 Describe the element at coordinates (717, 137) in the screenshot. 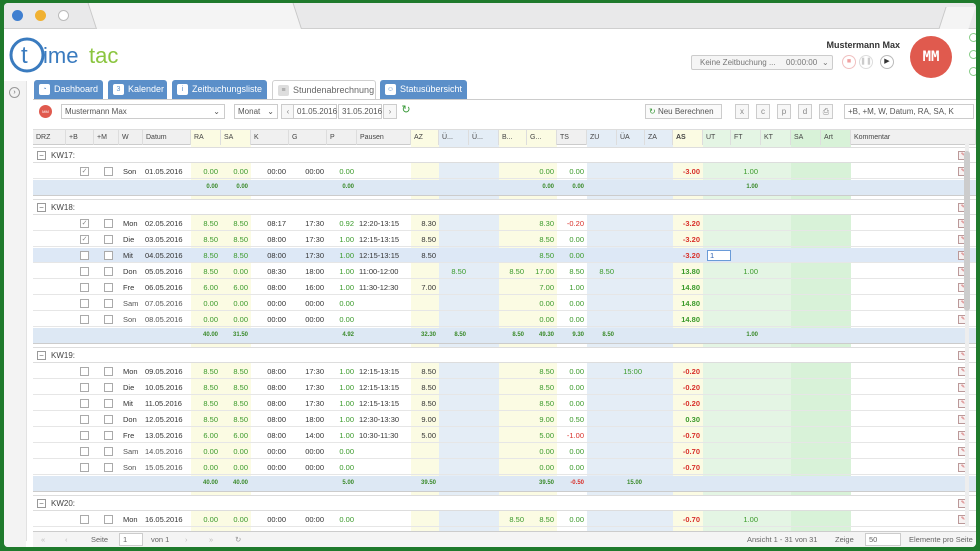

I see `column-header: UT` at that location.